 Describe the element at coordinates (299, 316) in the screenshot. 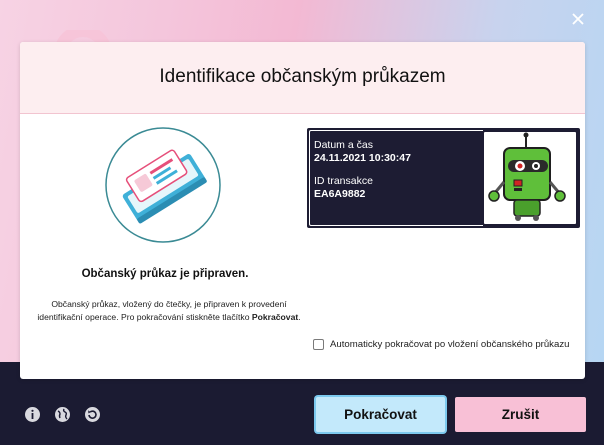

I see `status-description-end: .` at that location.